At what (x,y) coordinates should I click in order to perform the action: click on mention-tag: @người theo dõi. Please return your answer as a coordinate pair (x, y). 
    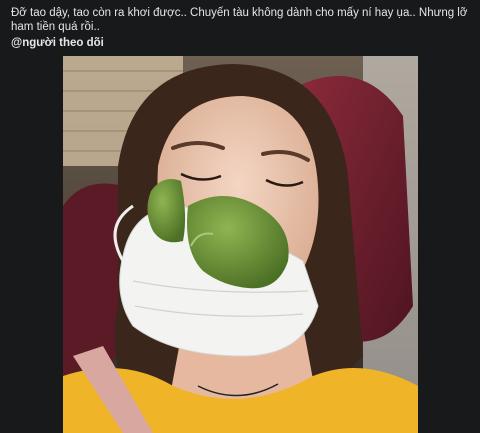
    Looking at the image, I should click on (57, 43).